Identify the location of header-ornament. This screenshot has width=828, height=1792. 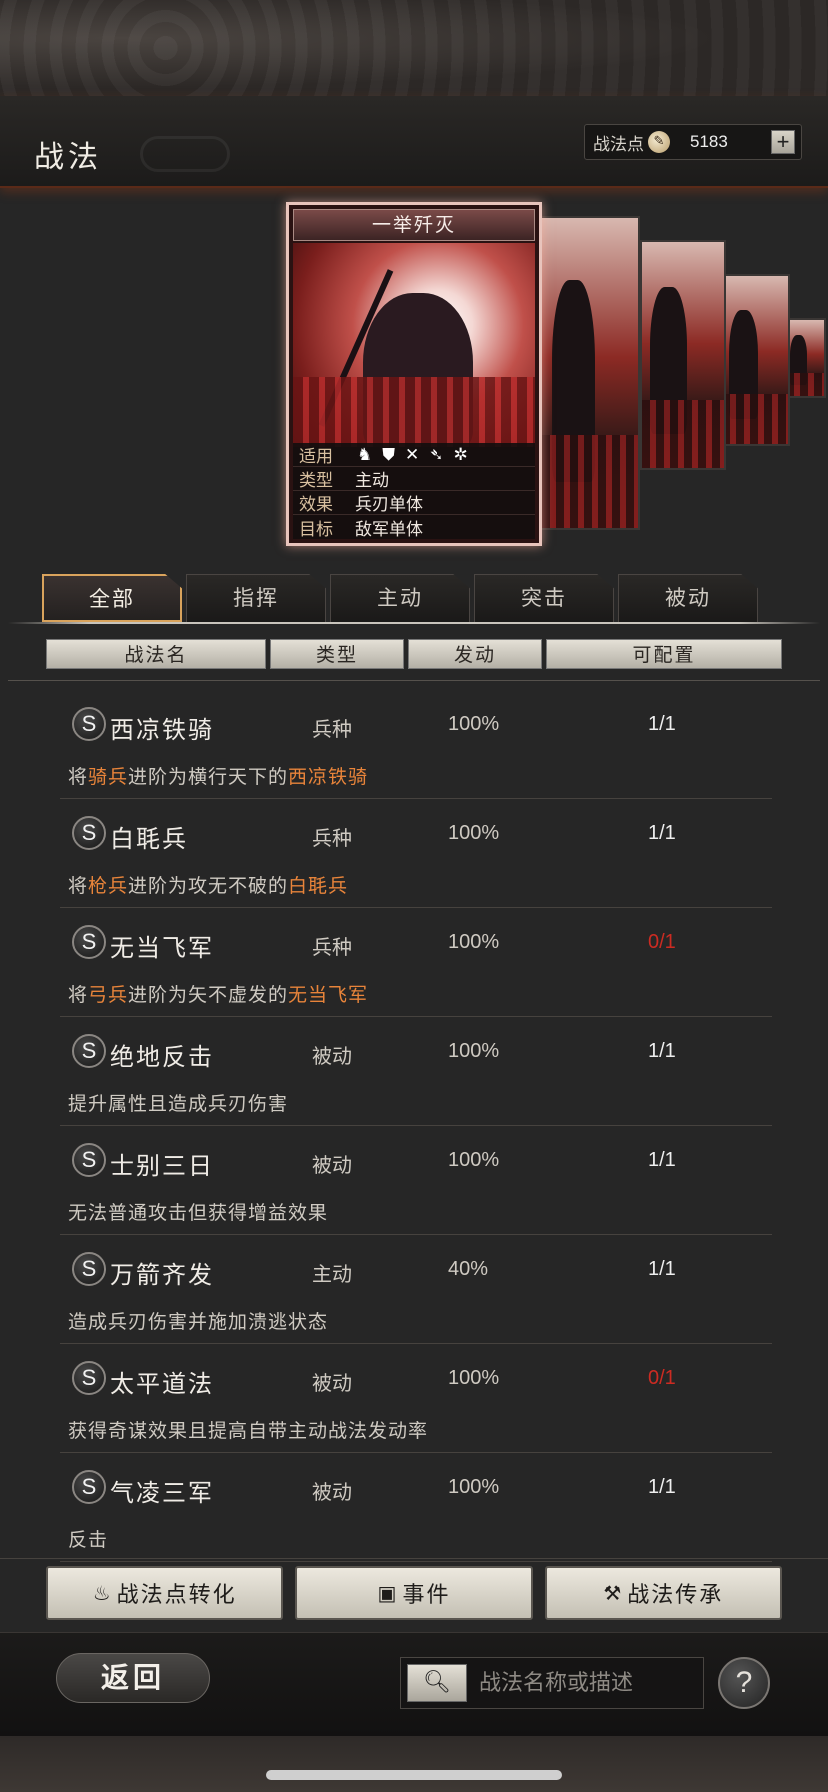
(185, 154).